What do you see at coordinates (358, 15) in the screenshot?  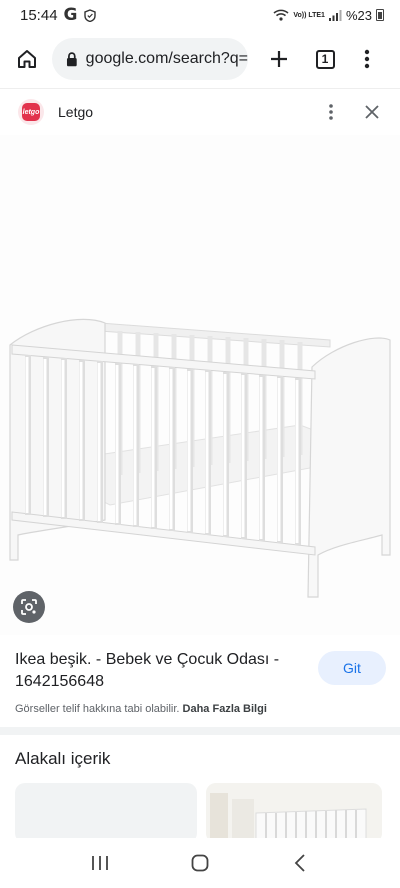 I see `battery-percent: %23` at bounding box center [358, 15].